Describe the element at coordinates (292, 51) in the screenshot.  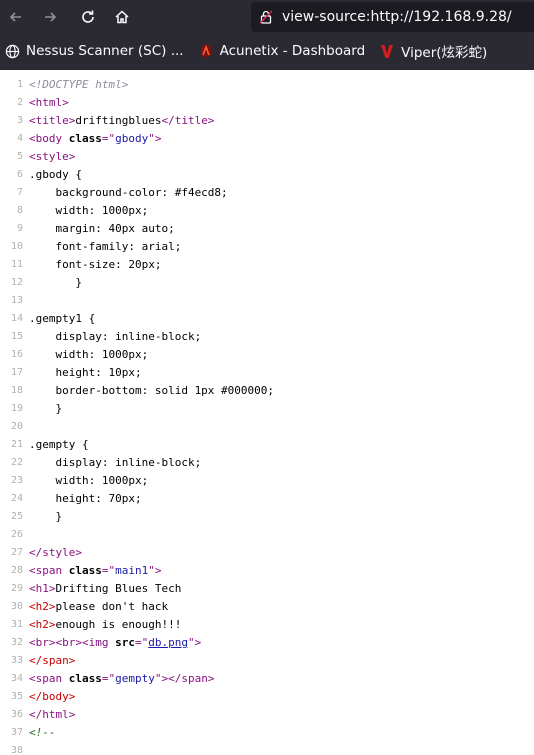
I see `bookmark-label: Acunetix - Dashboard` at that location.